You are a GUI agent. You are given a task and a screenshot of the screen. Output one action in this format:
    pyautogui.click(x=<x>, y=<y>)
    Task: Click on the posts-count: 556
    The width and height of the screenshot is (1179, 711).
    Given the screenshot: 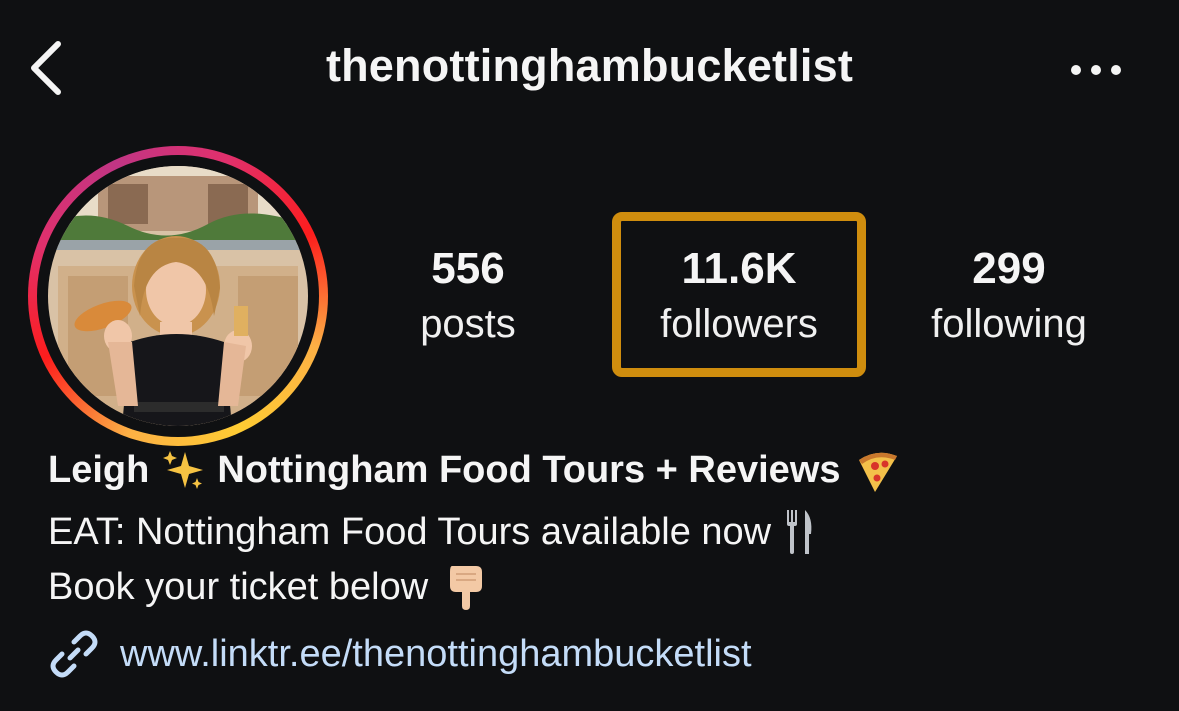 What is the action you would take?
    pyautogui.click(x=468, y=268)
    